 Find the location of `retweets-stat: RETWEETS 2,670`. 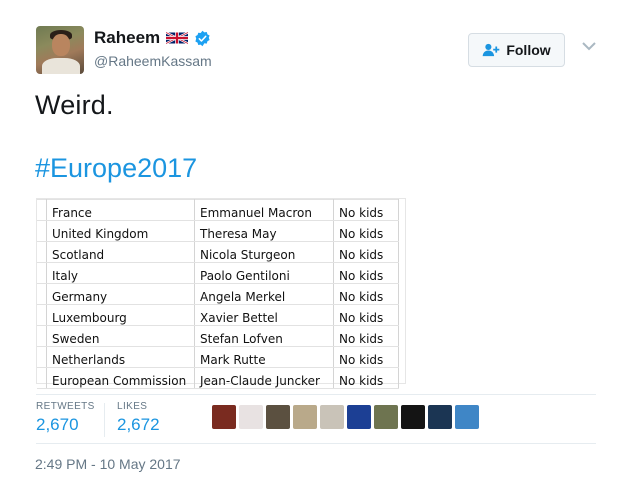

retweets-stat: RETWEETS 2,670 is located at coordinates (65, 418).